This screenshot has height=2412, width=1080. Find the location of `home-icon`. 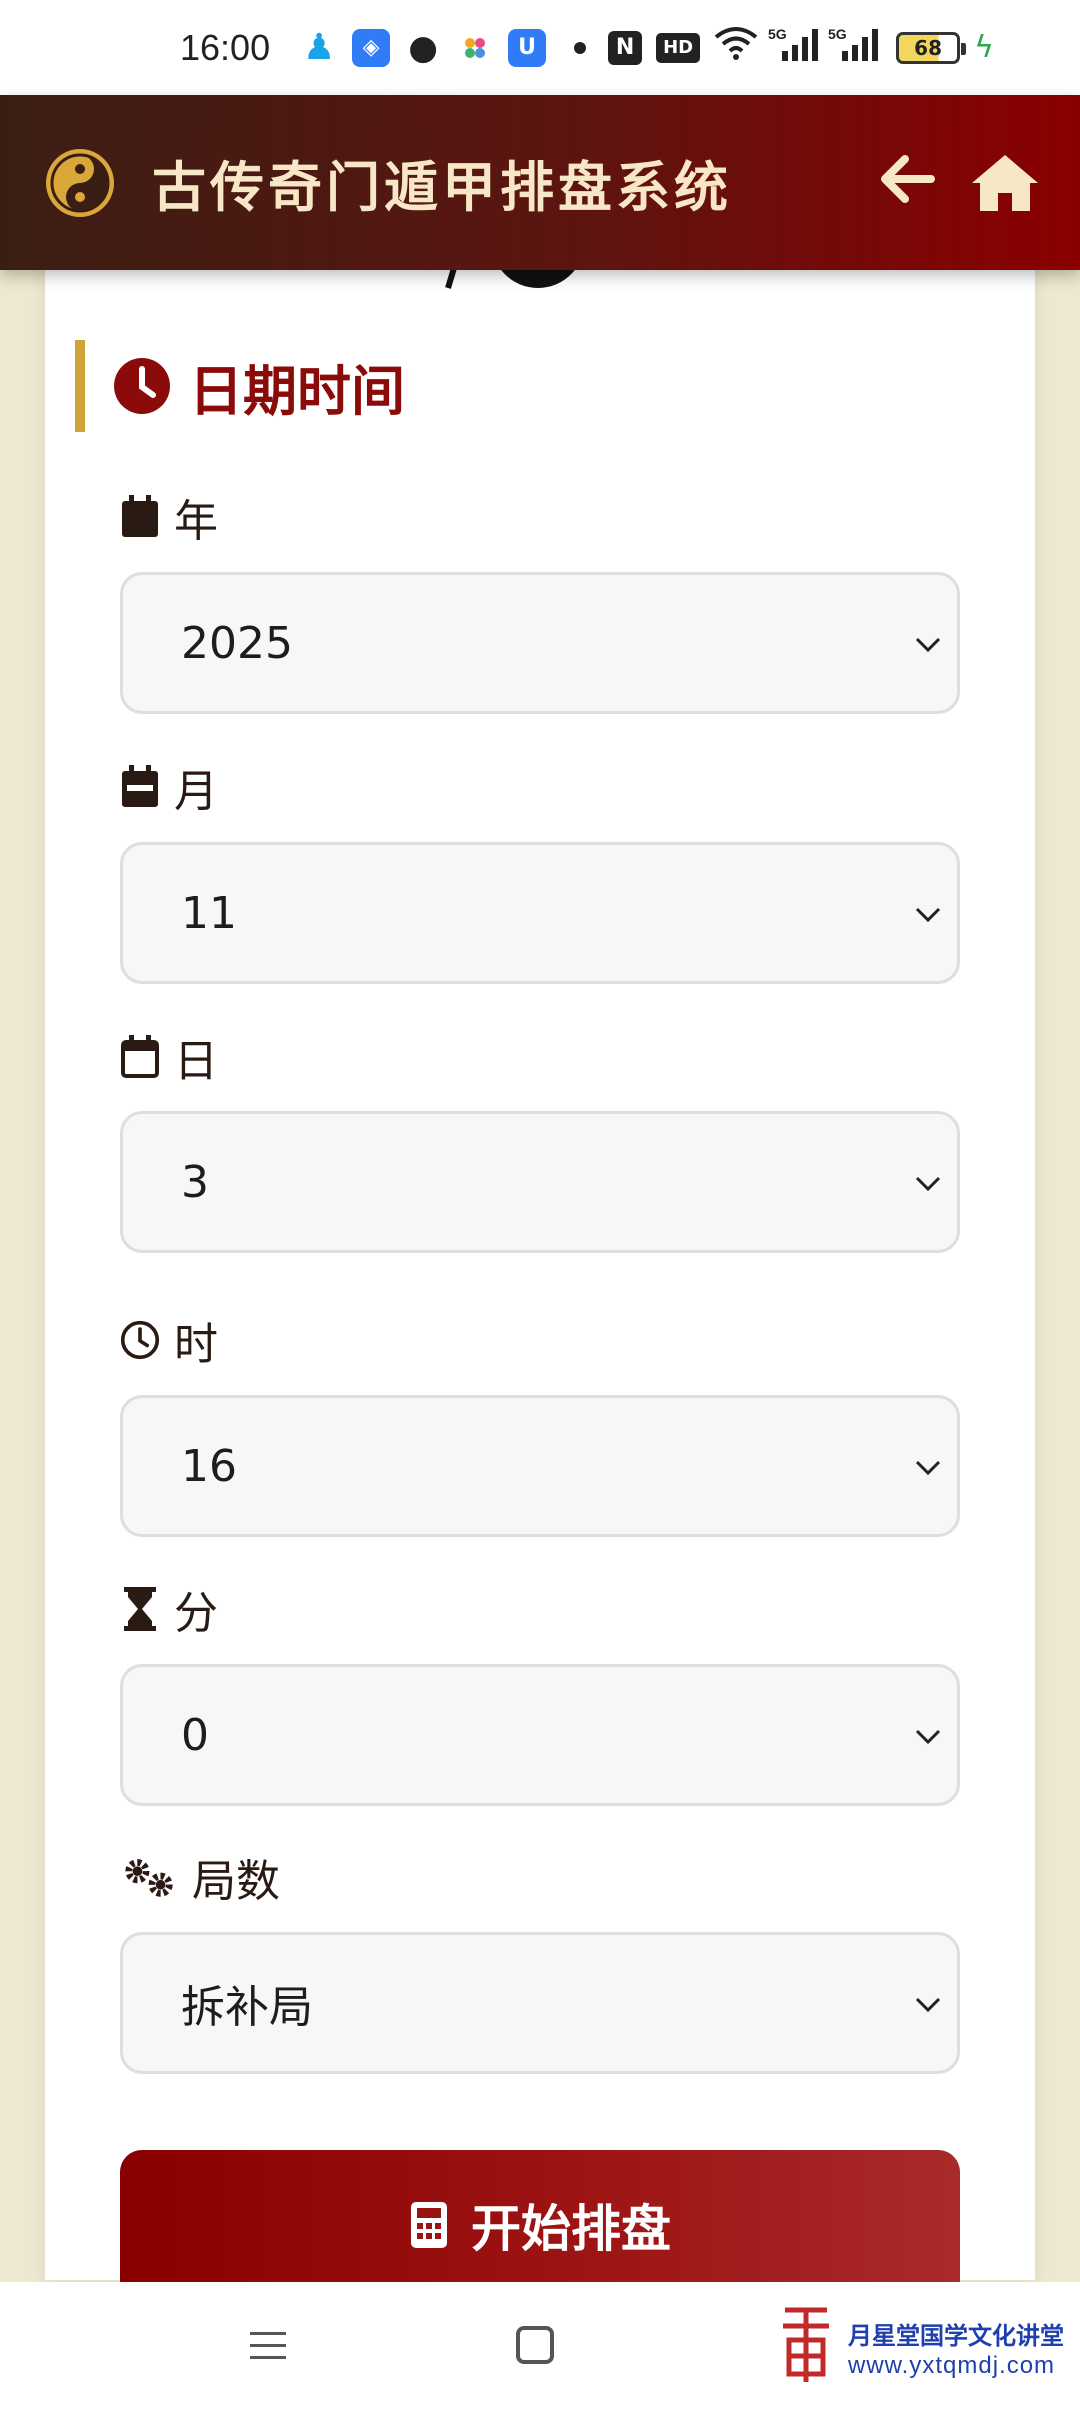

home-icon is located at coordinates (1005, 183).